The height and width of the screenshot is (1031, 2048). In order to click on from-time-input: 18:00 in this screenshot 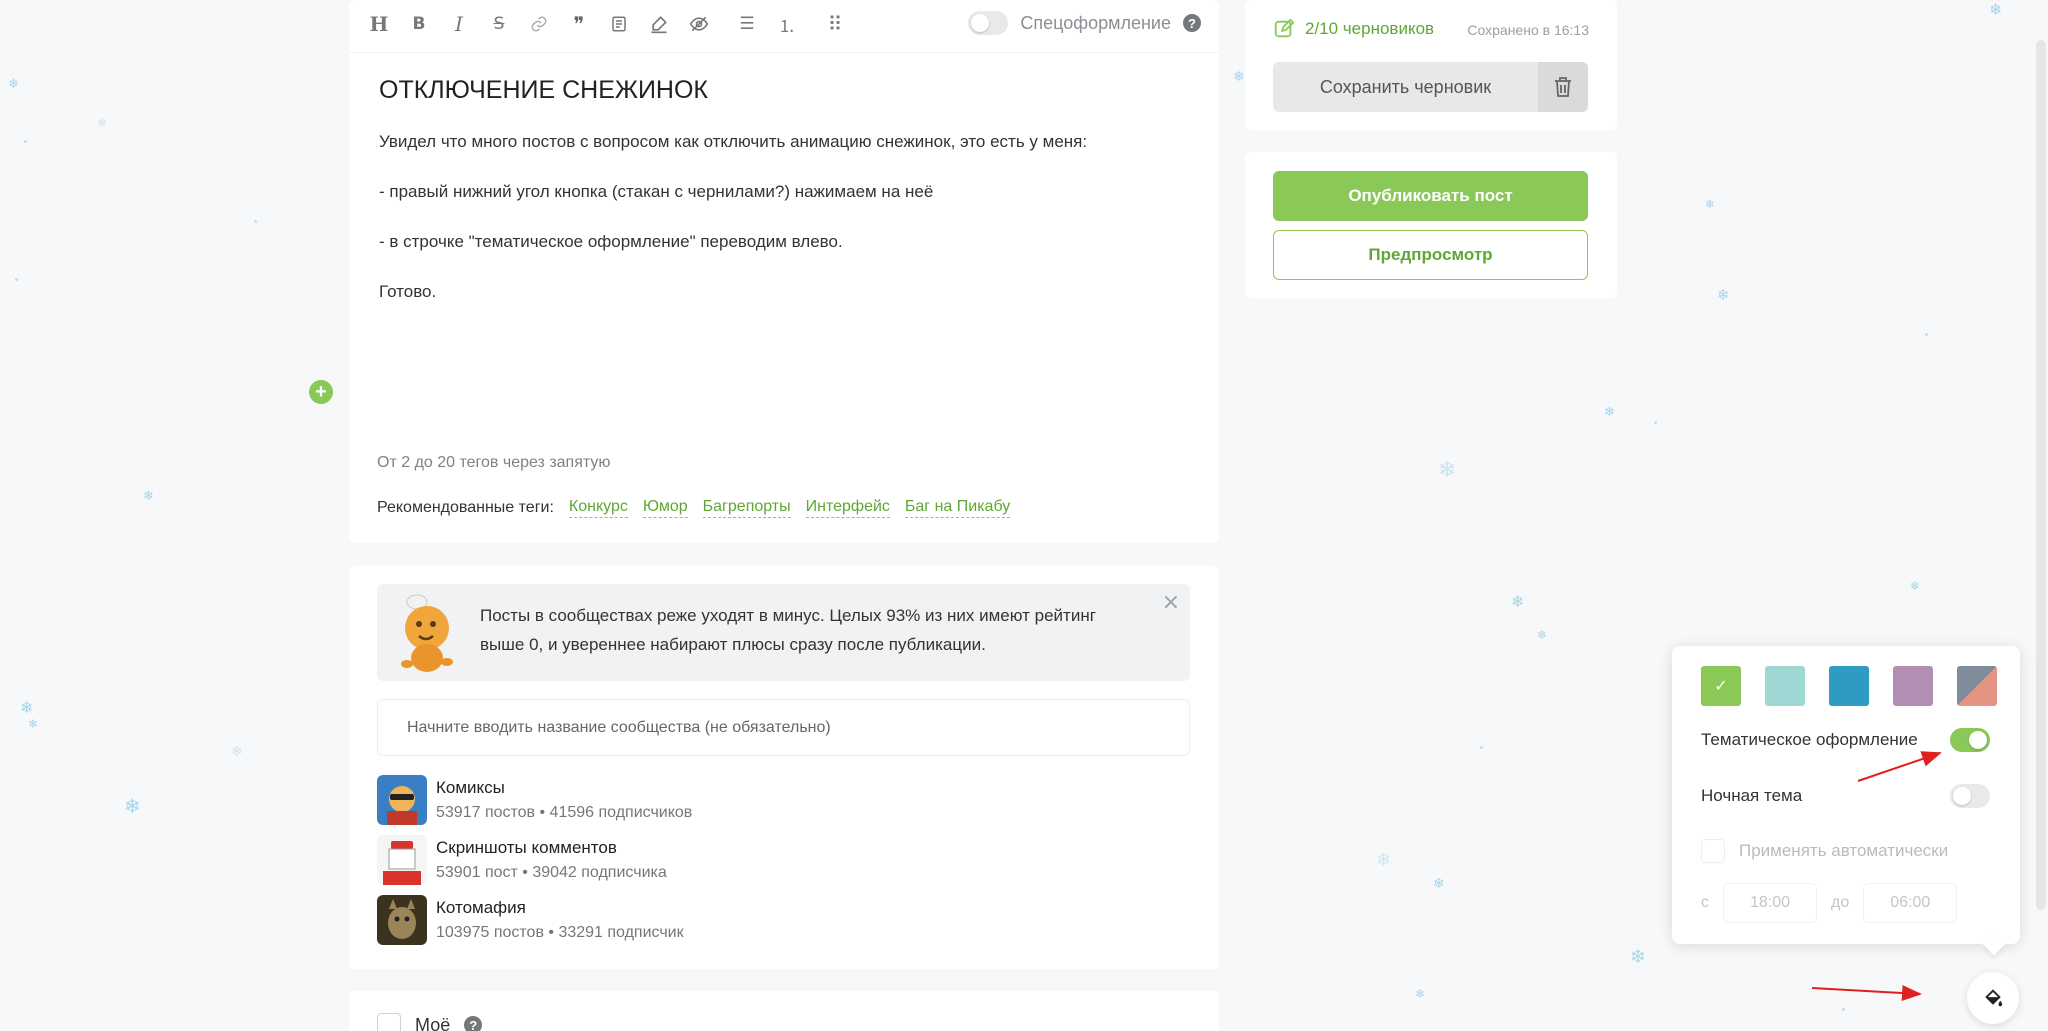, I will do `click(1770, 903)`.